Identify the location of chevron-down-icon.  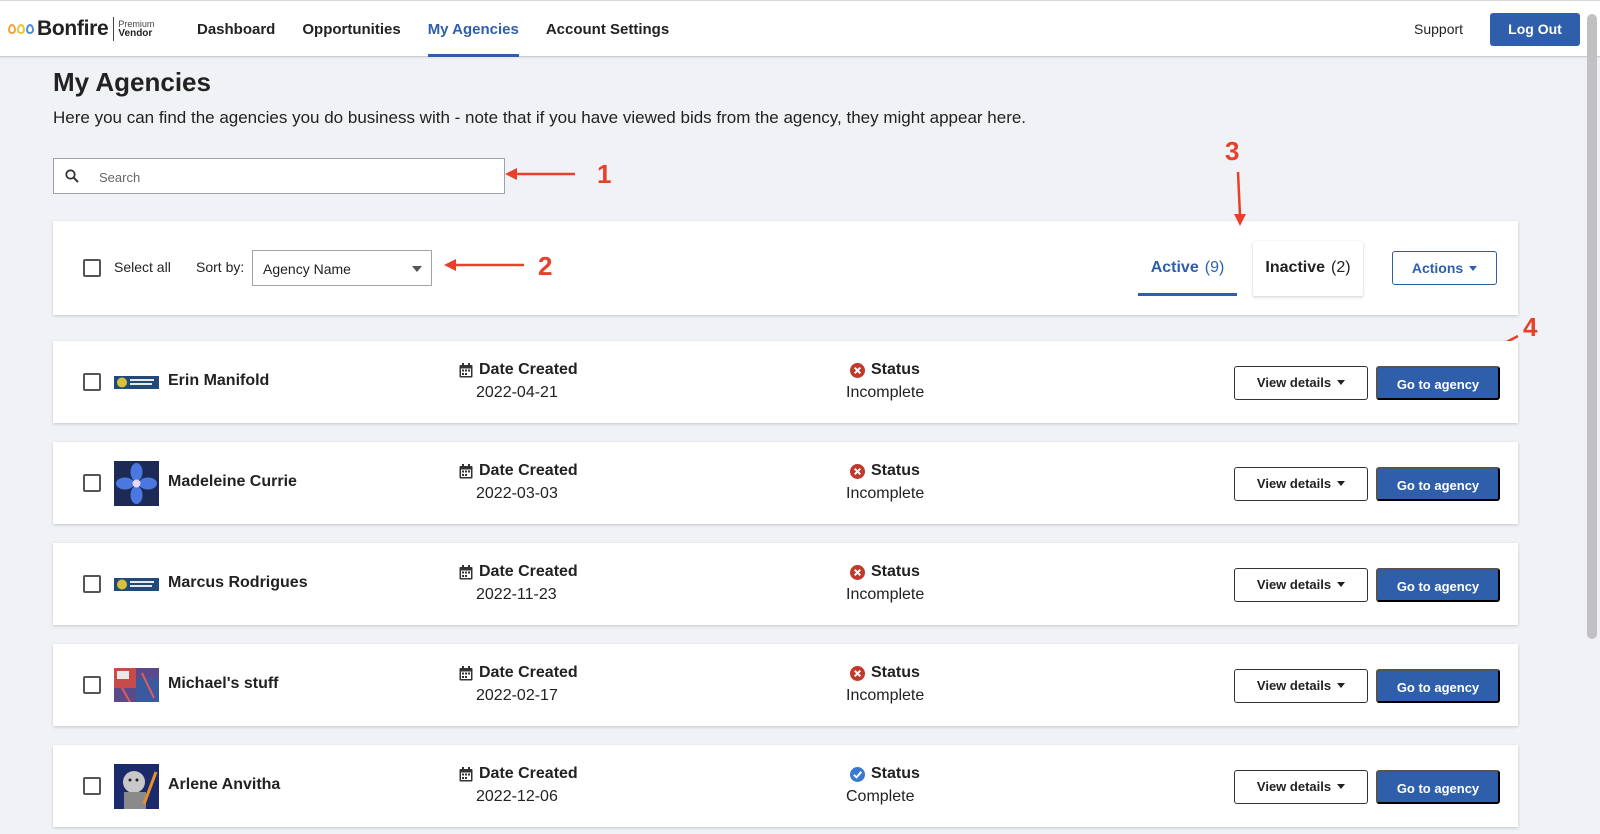
(417, 269).